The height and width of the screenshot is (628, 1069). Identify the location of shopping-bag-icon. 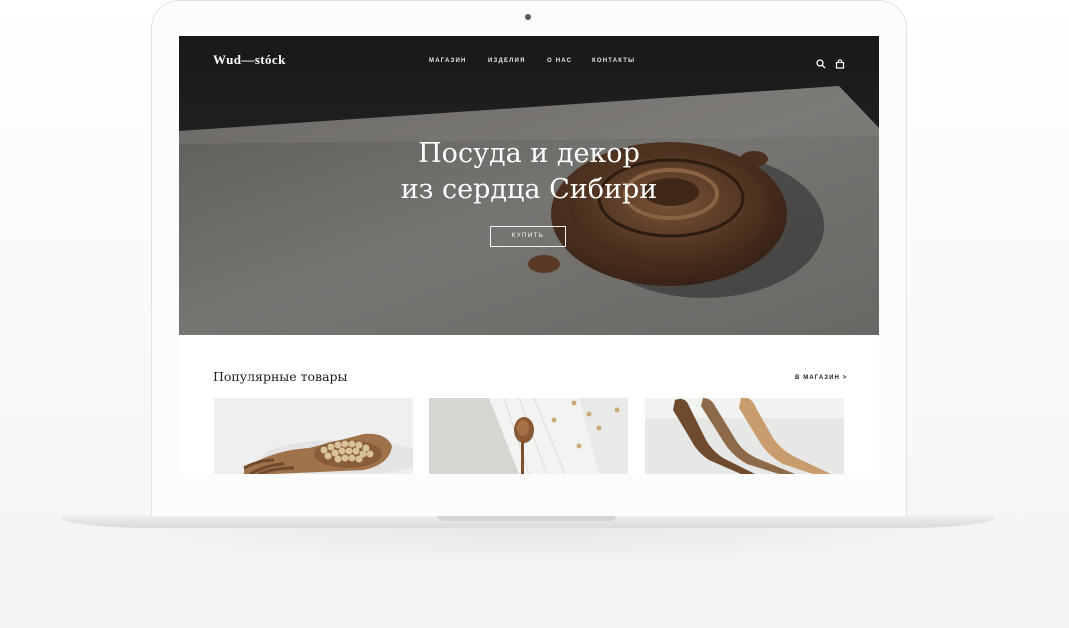
(840, 65).